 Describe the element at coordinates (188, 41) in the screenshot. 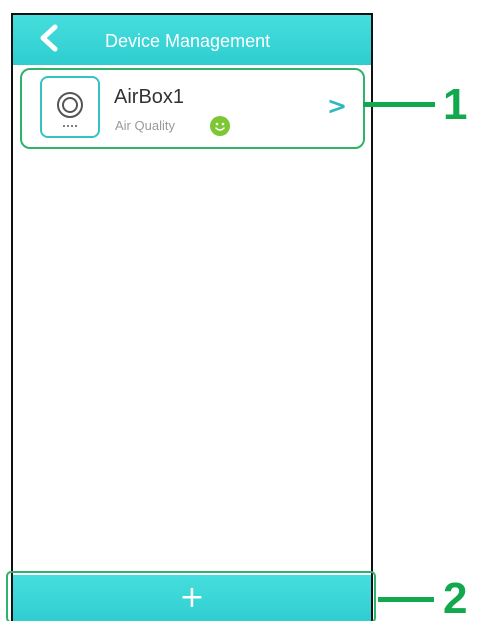

I see `page-title: Device Management` at that location.